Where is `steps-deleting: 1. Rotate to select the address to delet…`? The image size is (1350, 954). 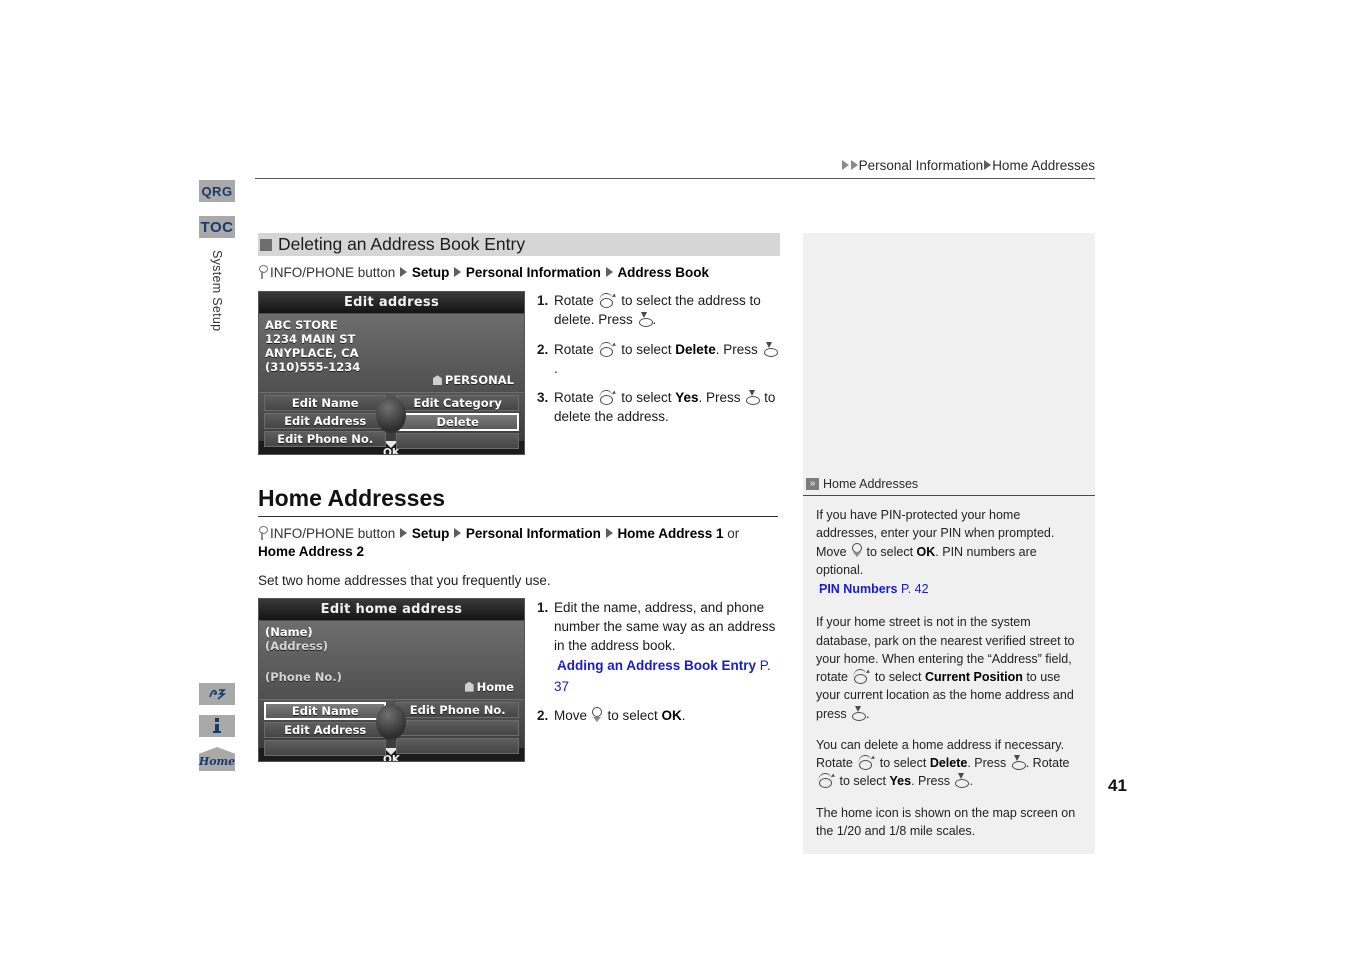 steps-deleting: 1. Rotate to select the address to delet… is located at coordinates (657, 373).